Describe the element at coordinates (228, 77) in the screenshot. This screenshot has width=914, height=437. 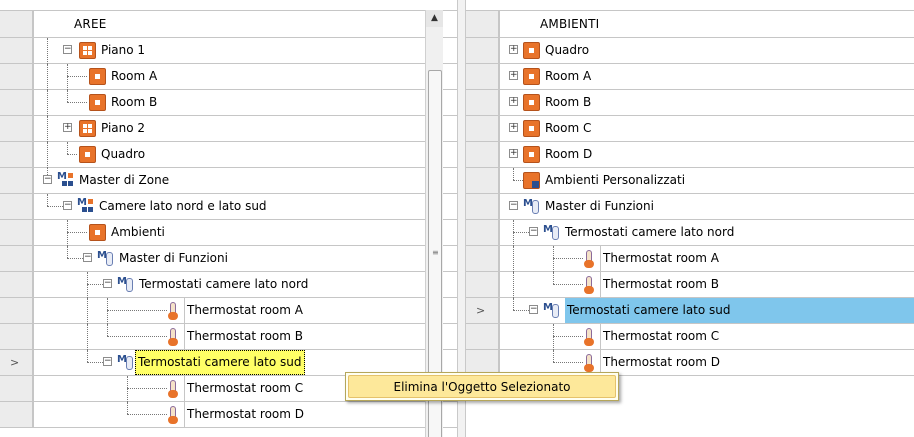
I see `tree-row-room-a: Room A` at that location.